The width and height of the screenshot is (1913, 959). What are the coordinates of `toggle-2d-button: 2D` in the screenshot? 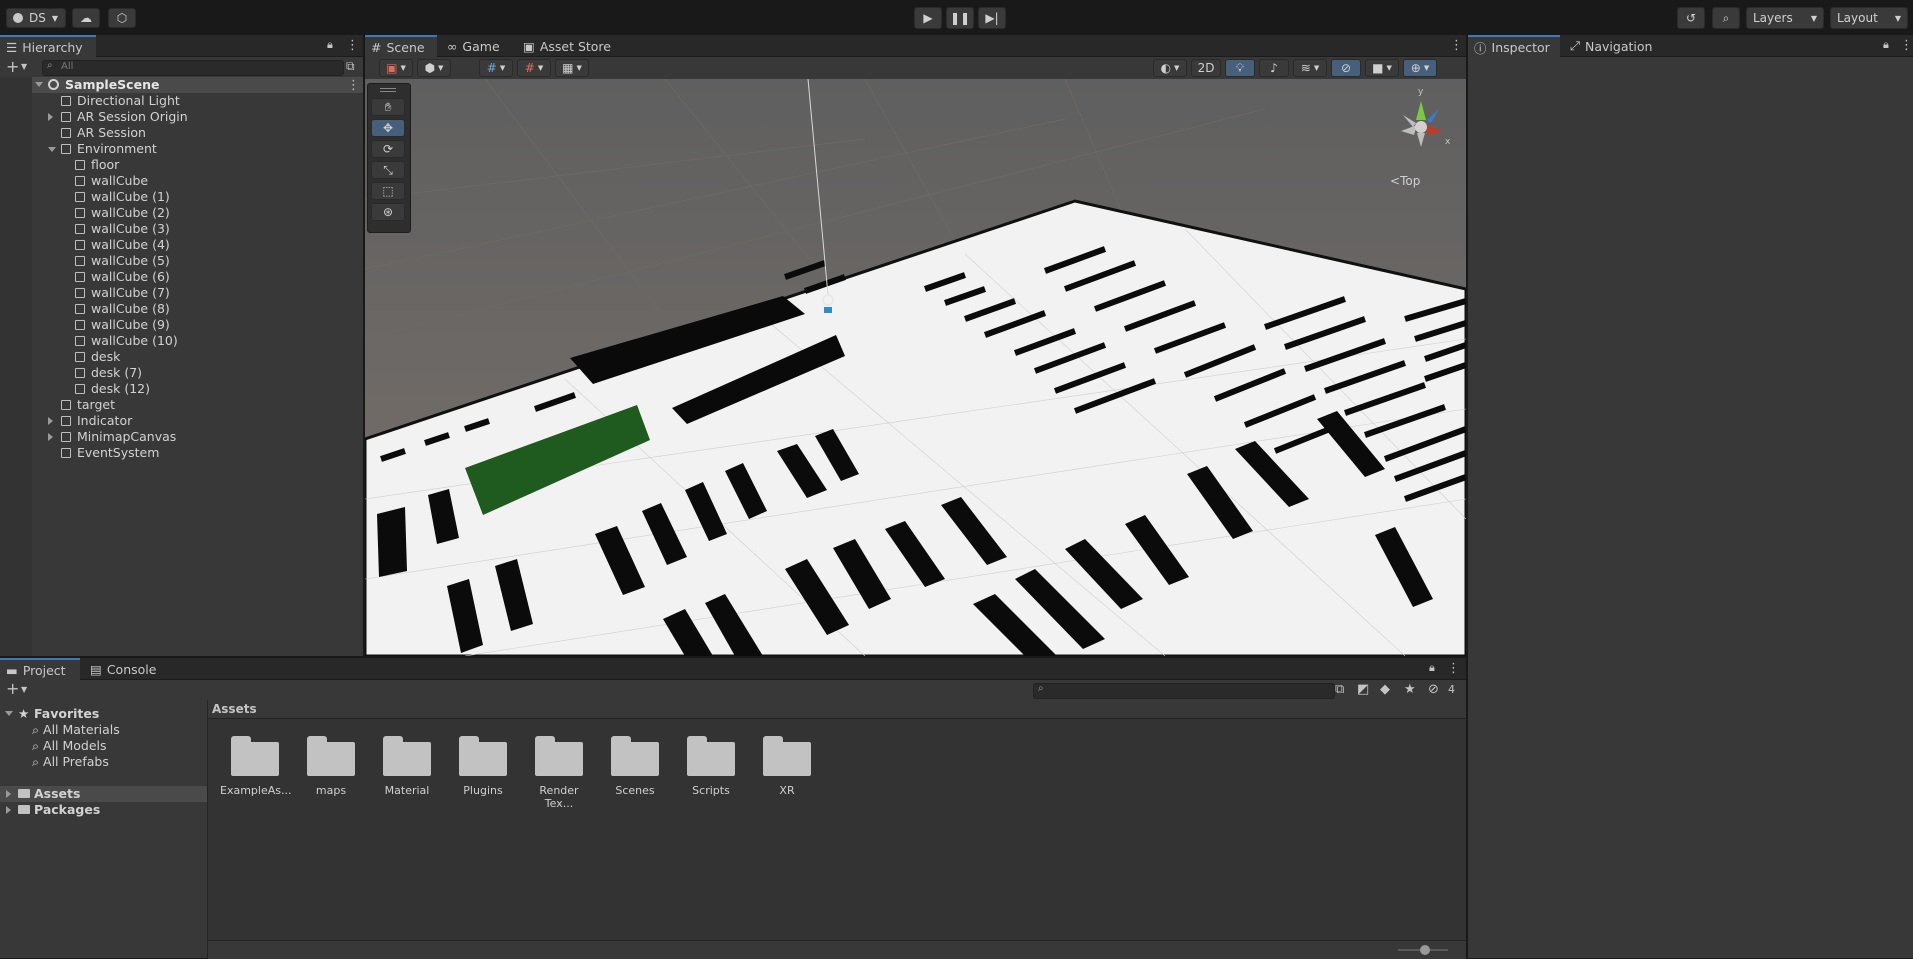 It's located at (1206, 68).